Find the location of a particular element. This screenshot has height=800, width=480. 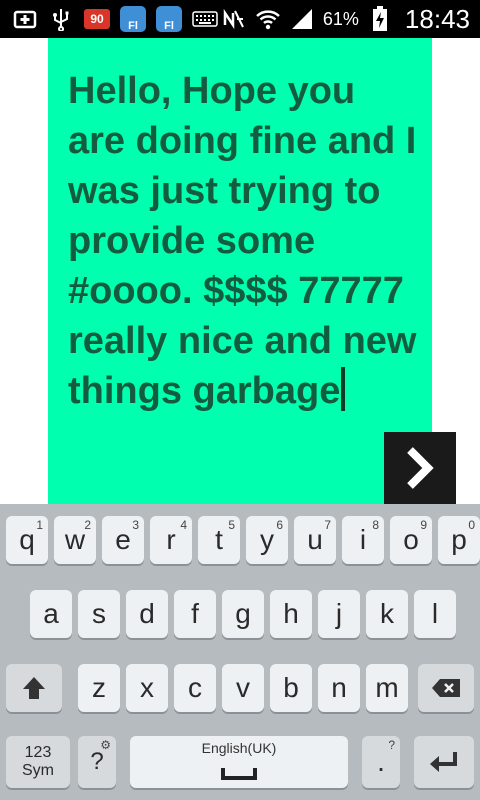

space-bar-icon is located at coordinates (239, 774).